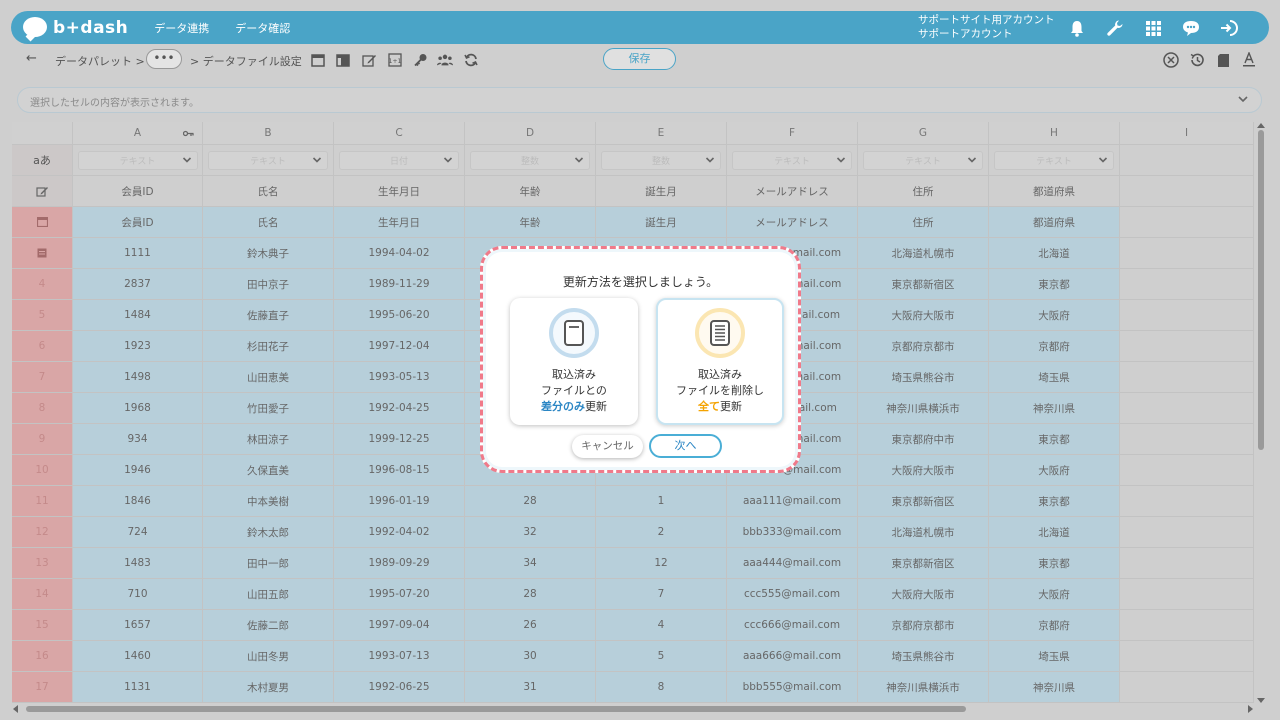  What do you see at coordinates (923, 253) in the screenshot?
I see `table-cell: 北海道札幌市` at bounding box center [923, 253].